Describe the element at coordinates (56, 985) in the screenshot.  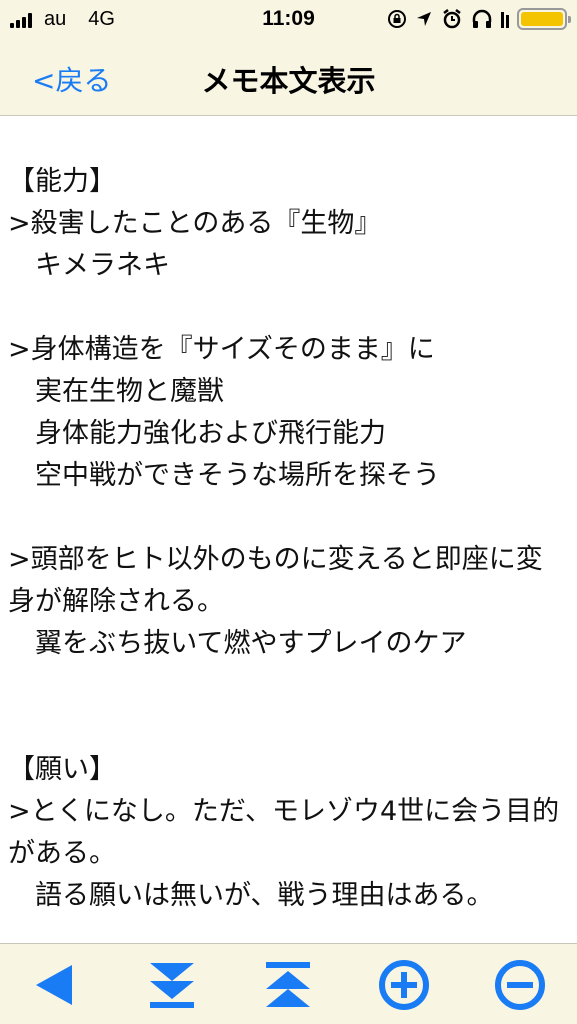
I see `back-triangle-icon` at that location.